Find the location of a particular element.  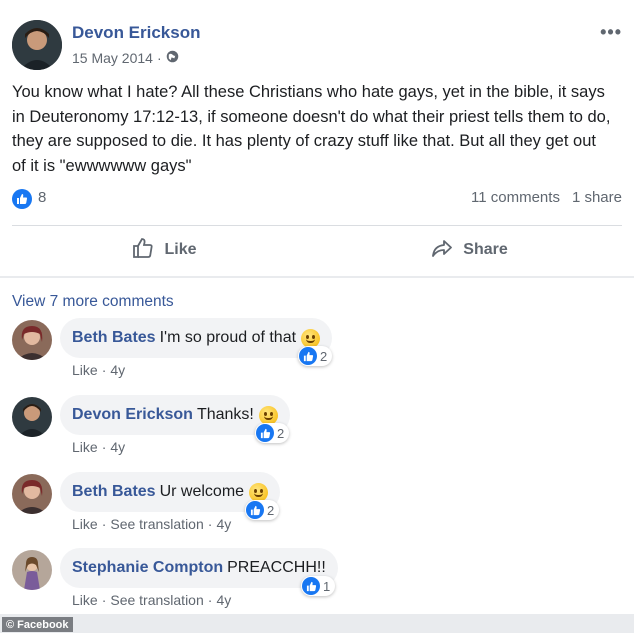

divider is located at coordinates (317, 225).